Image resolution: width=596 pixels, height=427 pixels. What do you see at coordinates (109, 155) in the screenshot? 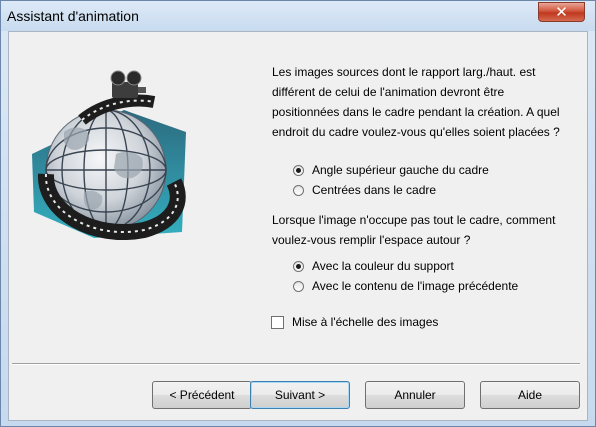
I see `globe-film-reel-icon` at bounding box center [109, 155].